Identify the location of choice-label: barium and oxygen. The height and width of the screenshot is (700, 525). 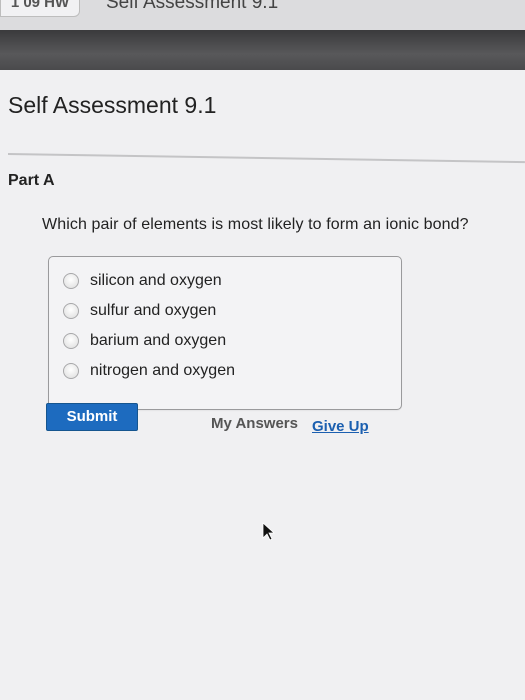
(158, 340).